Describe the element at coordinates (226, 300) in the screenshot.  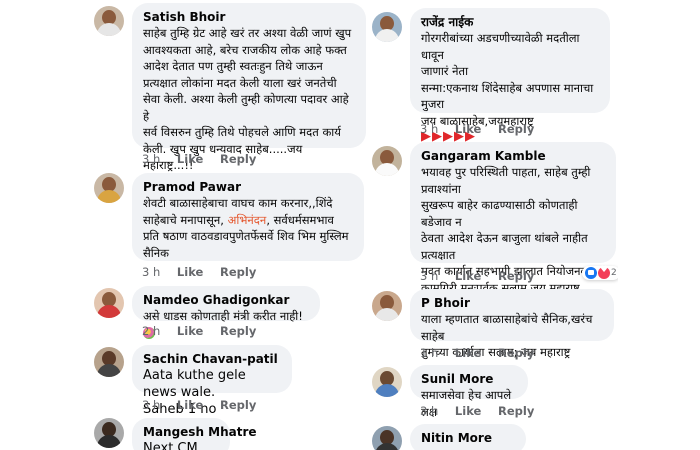
I see `comment-author: Namdeo Ghadigonkar` at that location.